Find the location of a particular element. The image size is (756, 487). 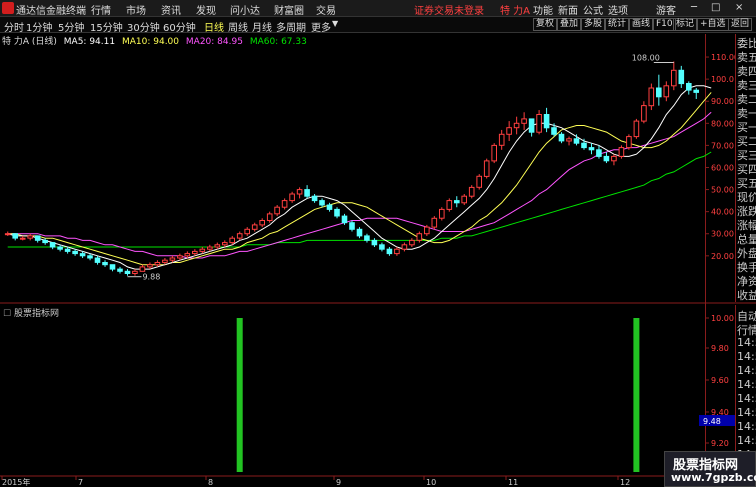

indicator-axis-label: 9.80 is located at coordinates (720, 348).